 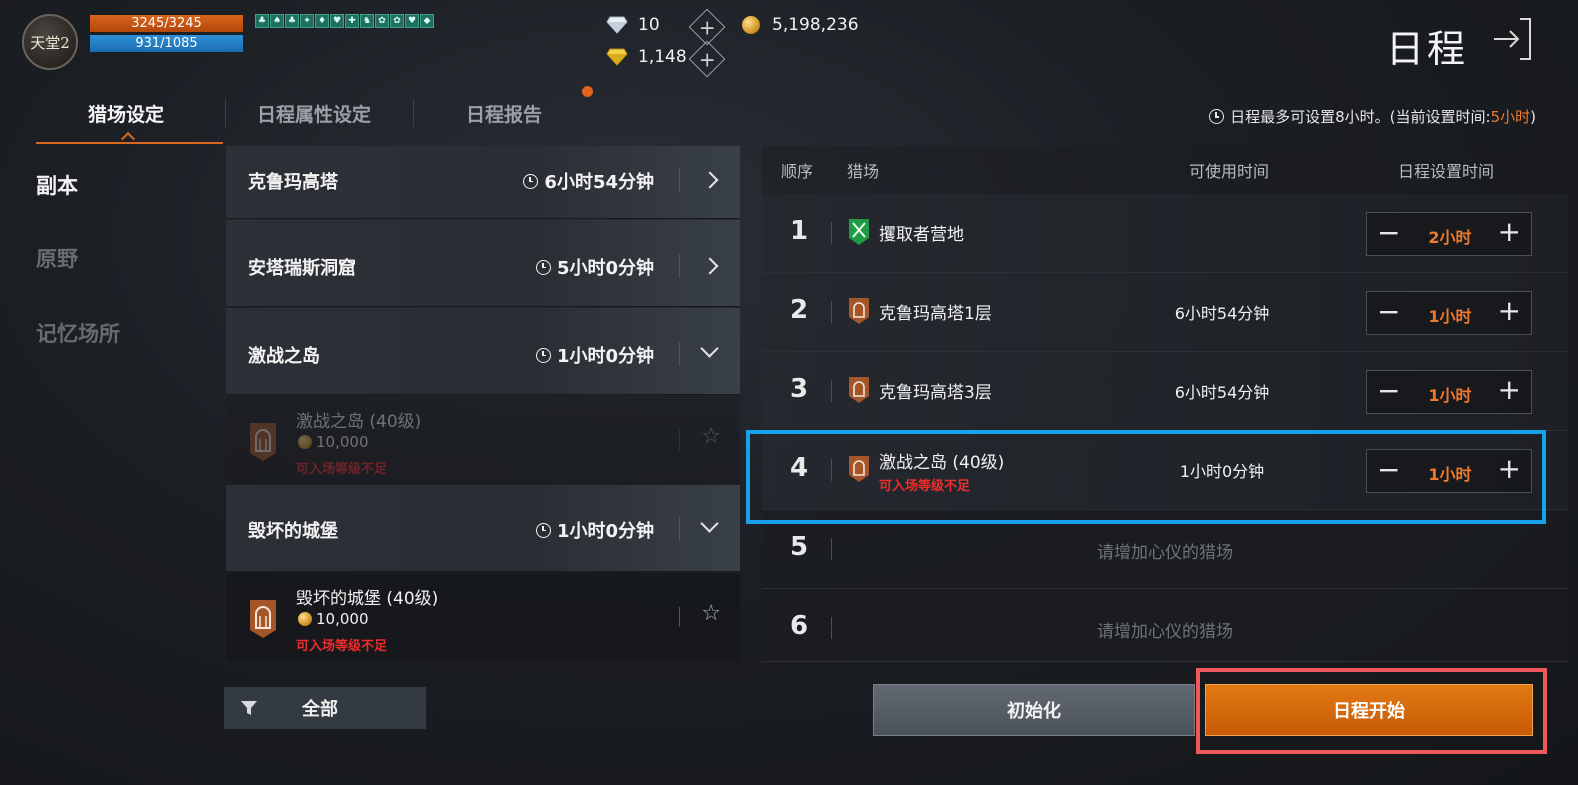 I want to click on exit-icon, so click(x=1512, y=39).